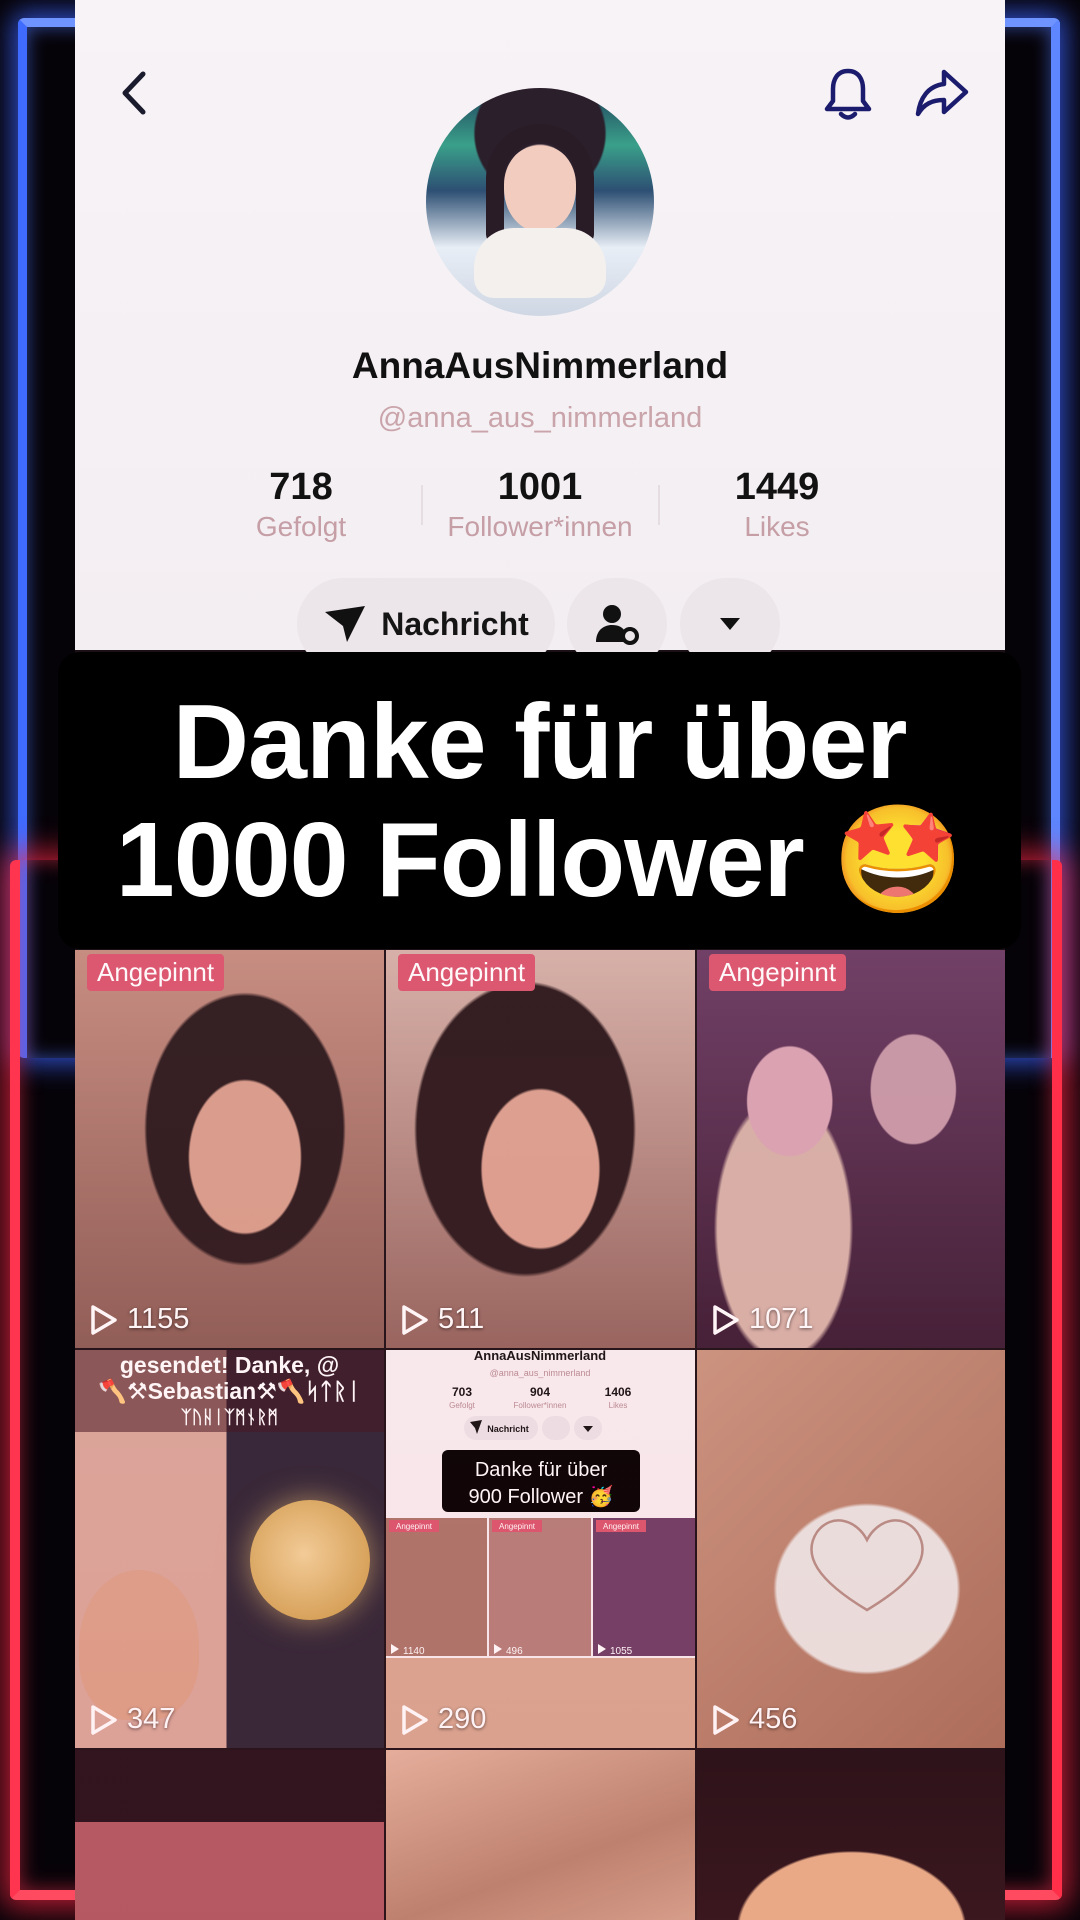 The width and height of the screenshot is (1080, 1920). I want to click on caption-line: 🪓⚒Sebastian⚒🪓ᛋᛏᚱᛁ, so click(229, 1391).